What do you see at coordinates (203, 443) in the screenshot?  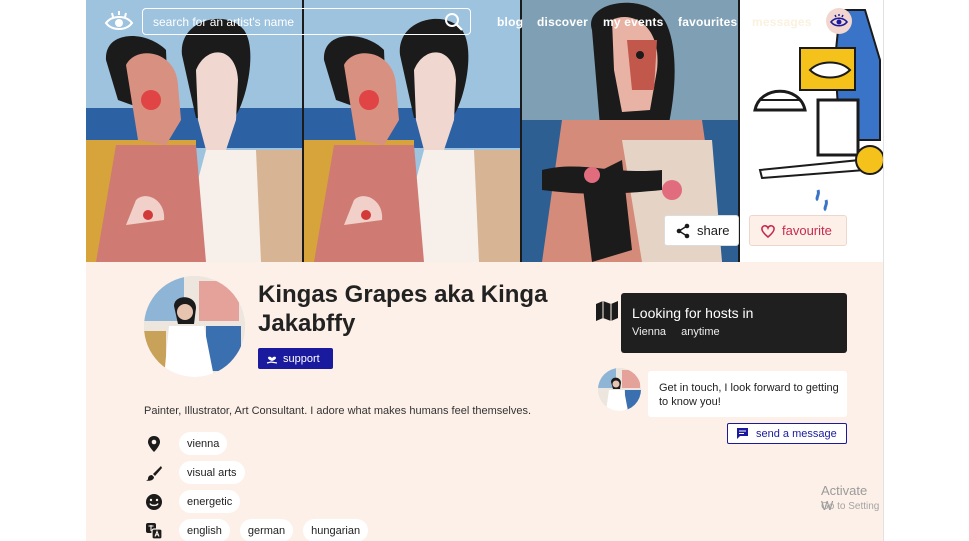 I see `tag-location: vienna` at bounding box center [203, 443].